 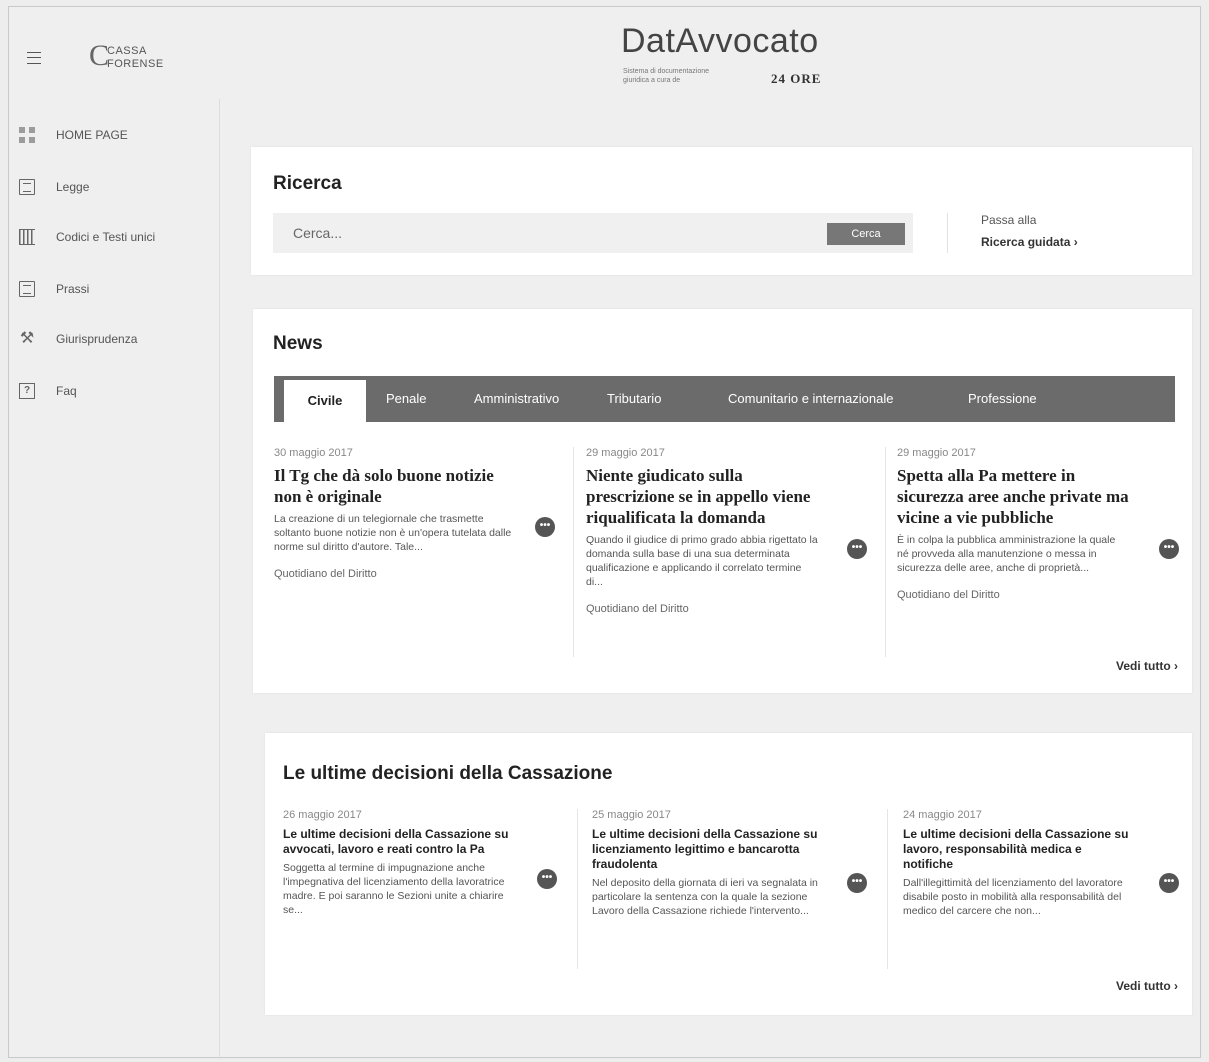 What do you see at coordinates (720, 41) in the screenshot?
I see `brand-name: DatAvvocato` at bounding box center [720, 41].